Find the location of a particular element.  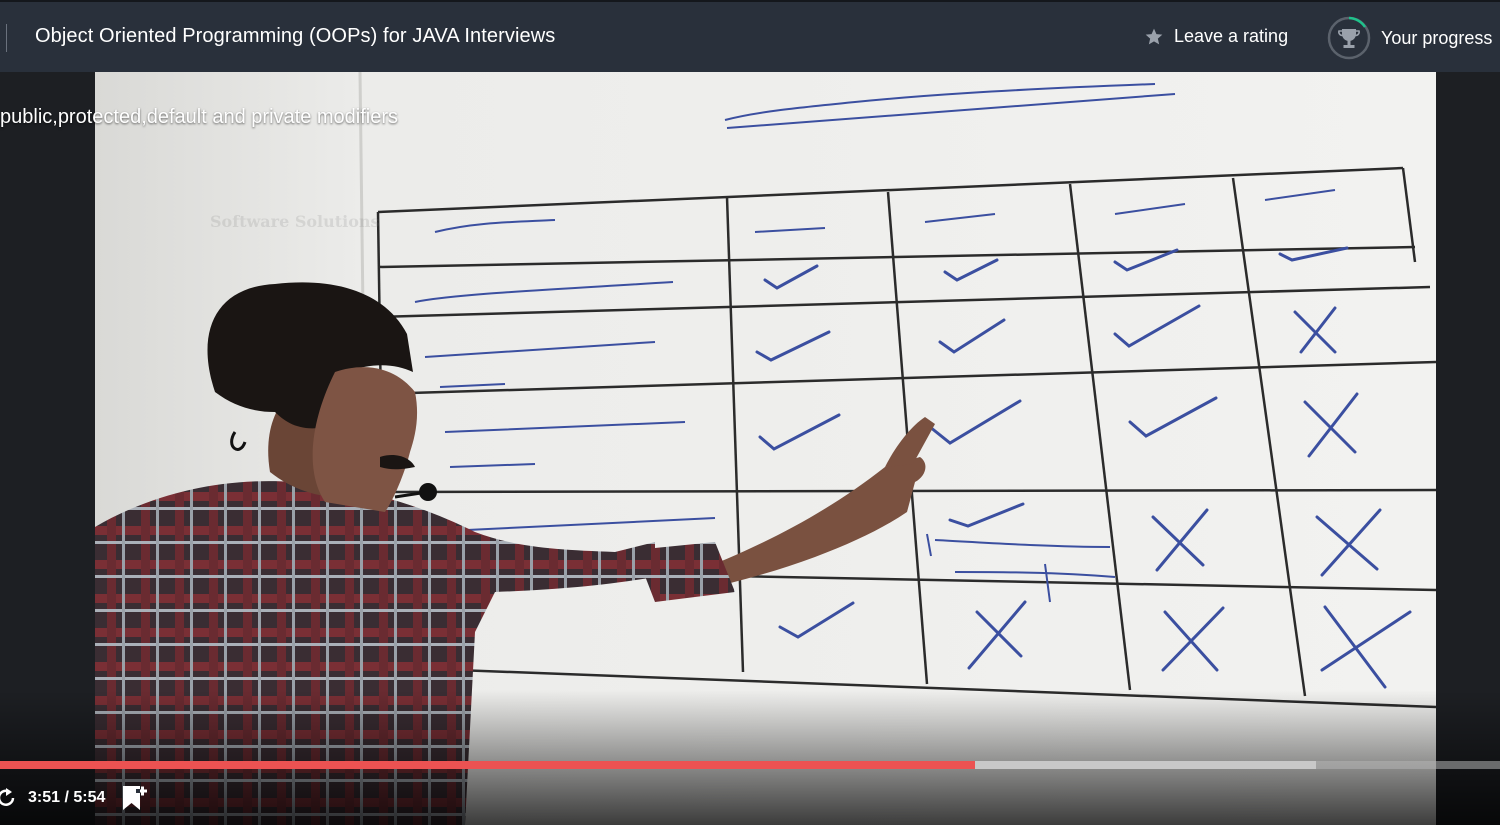

video-progress-bar is located at coordinates (750, 765).